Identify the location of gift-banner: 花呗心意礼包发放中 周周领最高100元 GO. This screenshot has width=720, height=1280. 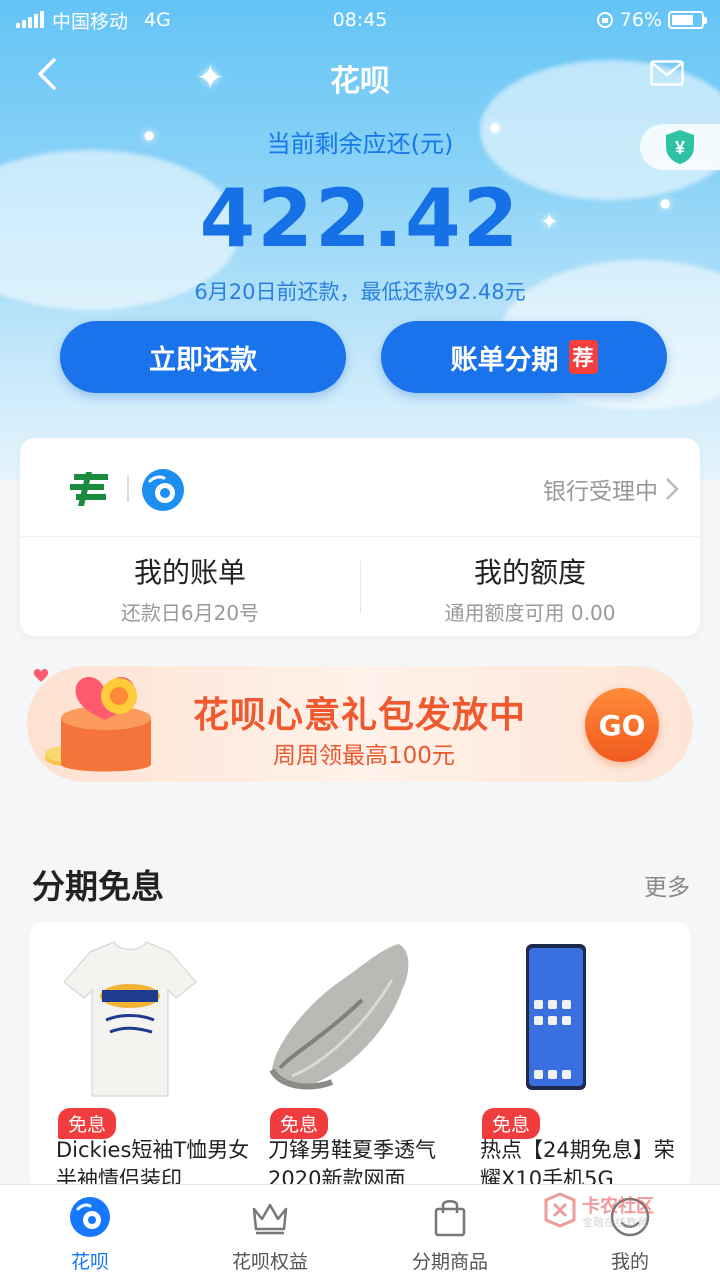
(360, 724).